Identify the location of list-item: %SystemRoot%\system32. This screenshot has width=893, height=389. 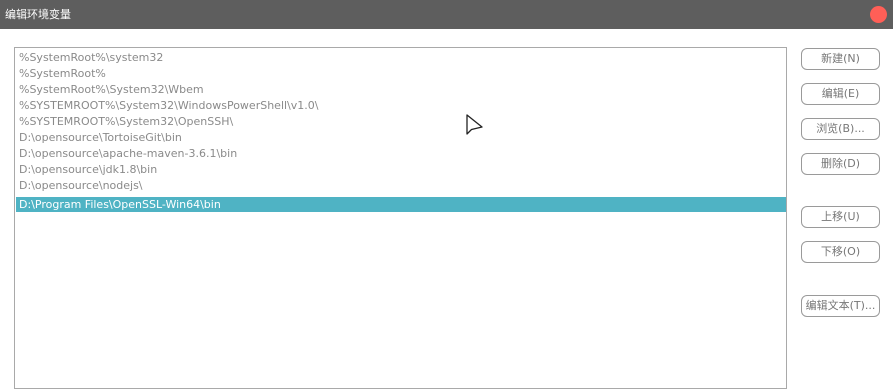
(401, 57).